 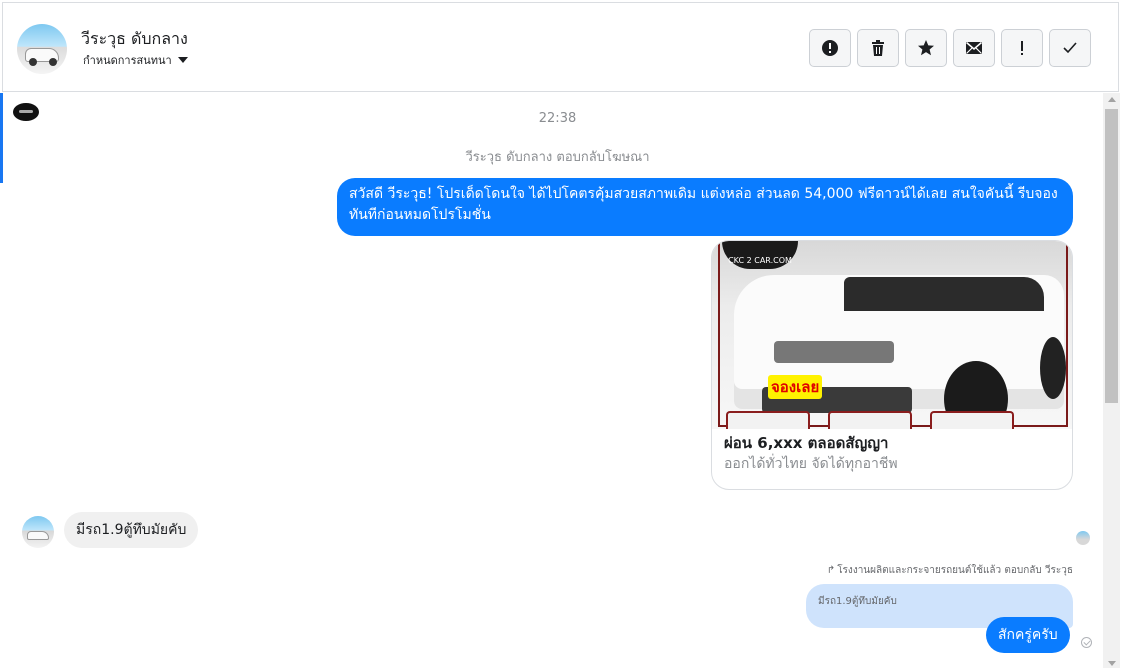 I want to click on mark-done-button, so click(x=1070, y=48).